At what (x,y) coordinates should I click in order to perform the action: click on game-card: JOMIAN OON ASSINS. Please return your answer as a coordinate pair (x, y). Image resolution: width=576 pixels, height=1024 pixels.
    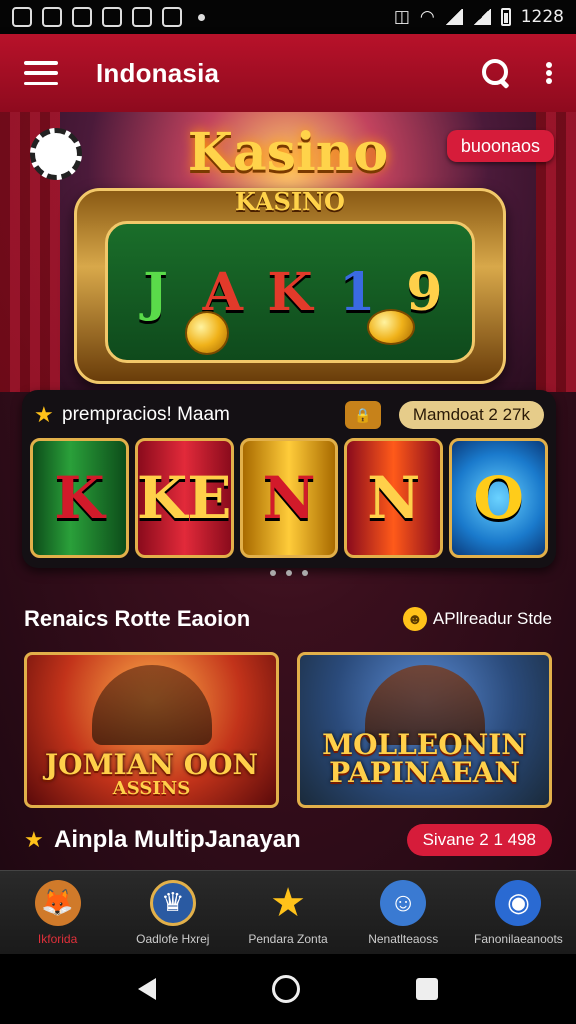
    Looking at the image, I should click on (151, 730).